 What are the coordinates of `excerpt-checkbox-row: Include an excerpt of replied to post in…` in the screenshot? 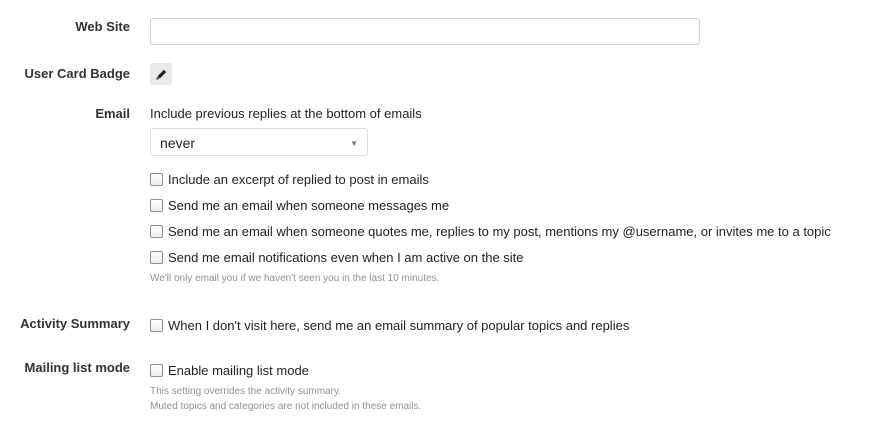 It's located at (289, 179).